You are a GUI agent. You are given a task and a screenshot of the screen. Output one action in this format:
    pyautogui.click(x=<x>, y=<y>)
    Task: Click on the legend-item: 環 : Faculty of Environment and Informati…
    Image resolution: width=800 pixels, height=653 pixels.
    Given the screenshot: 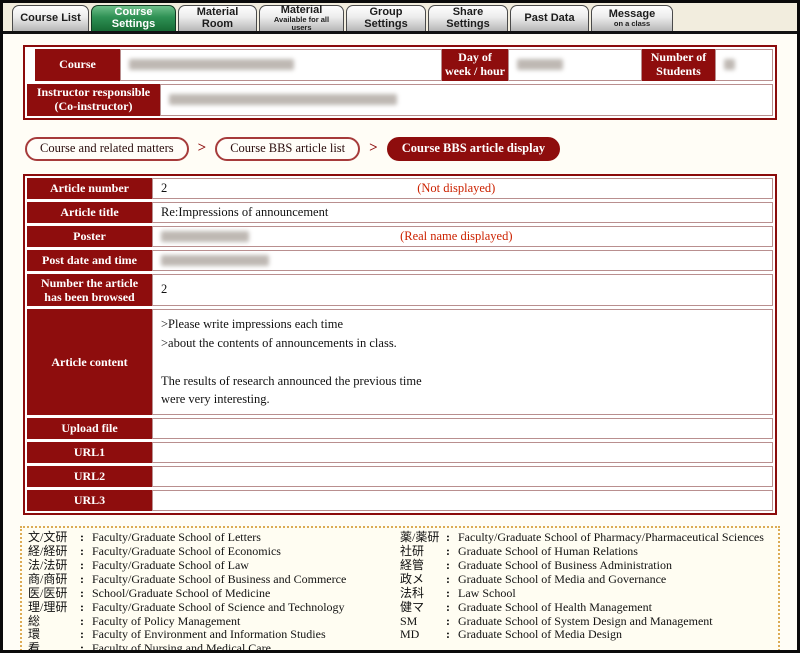 What is the action you would take?
    pyautogui.click(x=214, y=635)
    